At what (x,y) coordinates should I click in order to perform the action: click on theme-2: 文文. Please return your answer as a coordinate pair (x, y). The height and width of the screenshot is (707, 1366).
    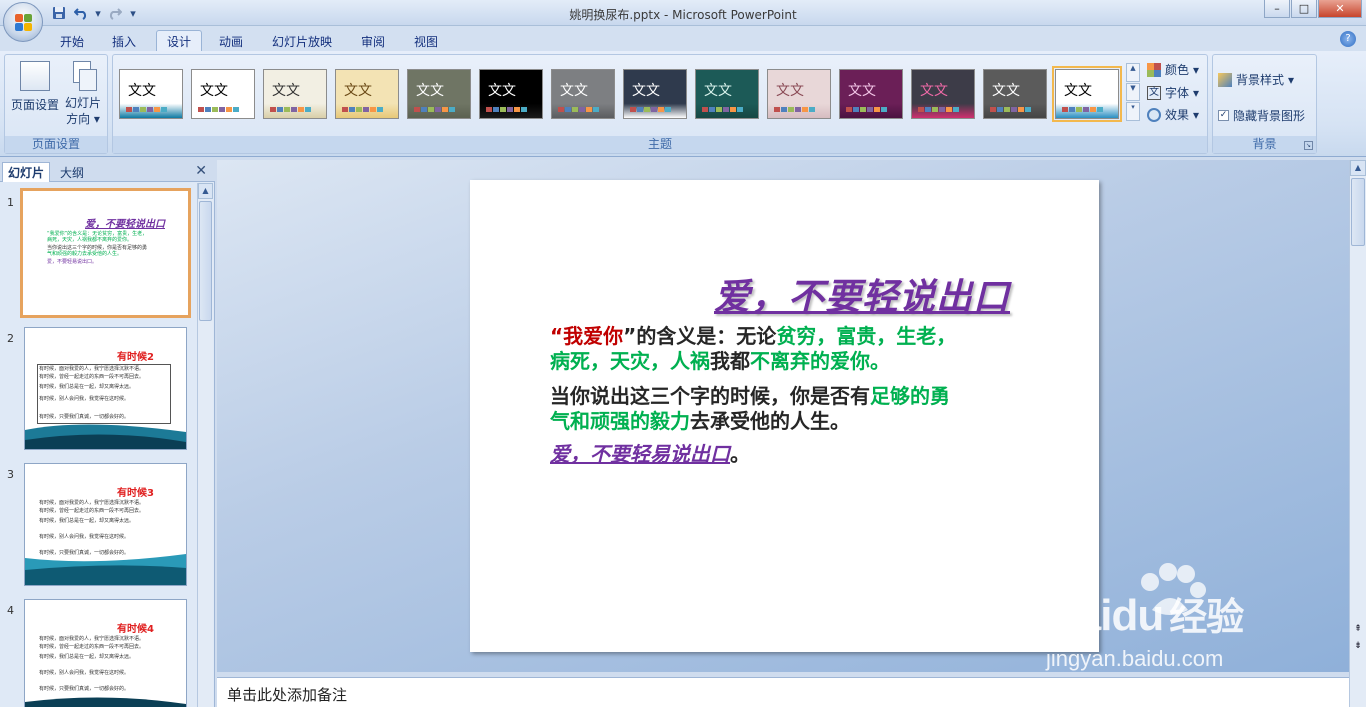
    Looking at the image, I should click on (223, 94).